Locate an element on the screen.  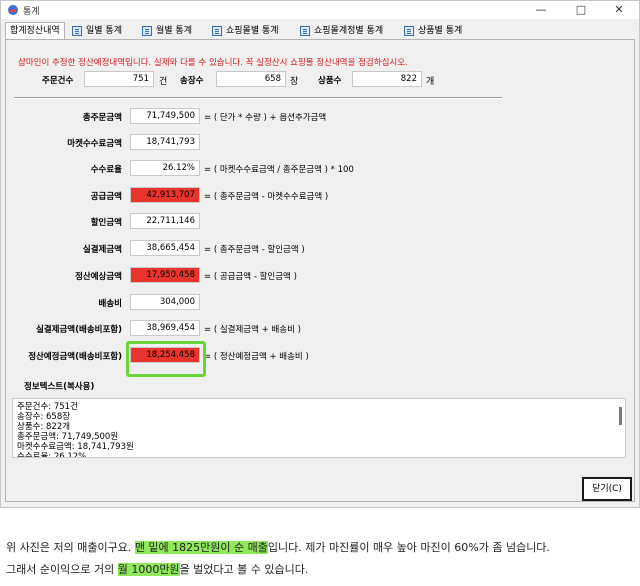
row-label: 수수료율 is located at coordinates (106, 170).